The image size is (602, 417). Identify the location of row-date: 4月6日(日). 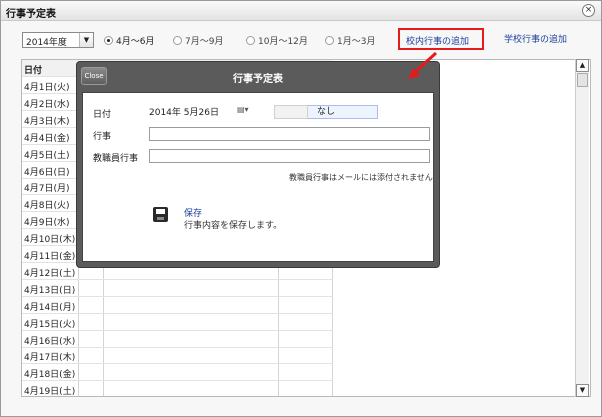
(47, 172).